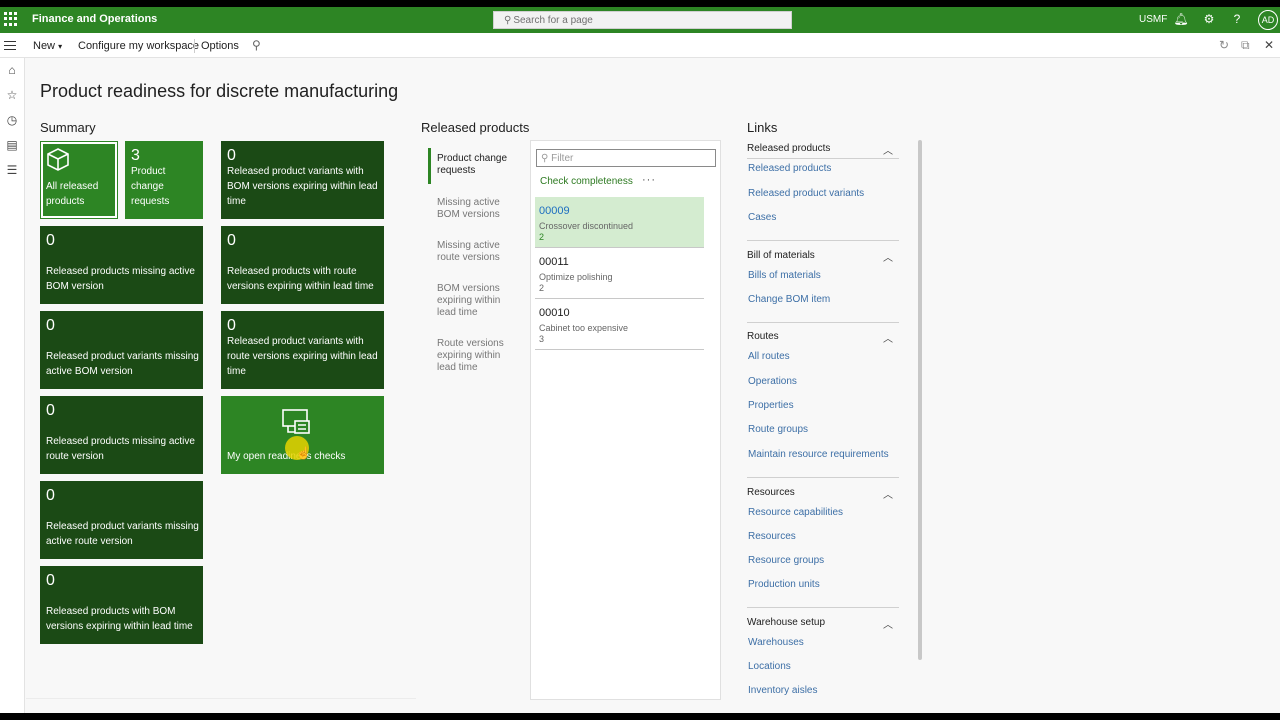 This screenshot has height=720, width=1280. What do you see at coordinates (12, 95) in the screenshot?
I see `favorites-star-icon: ☆` at bounding box center [12, 95].